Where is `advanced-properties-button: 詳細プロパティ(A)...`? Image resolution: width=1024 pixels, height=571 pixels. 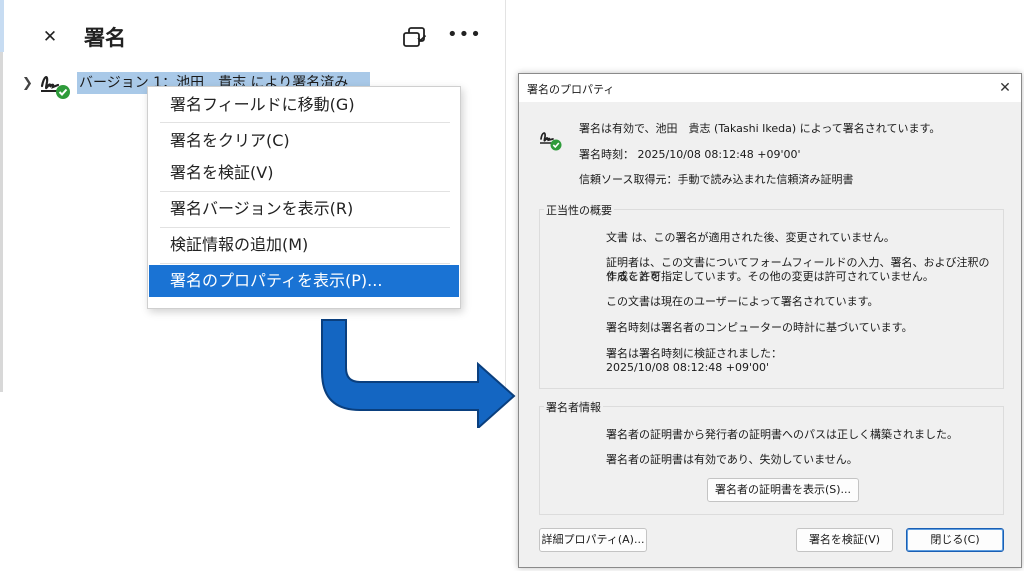 advanced-properties-button: 詳細プロパティ(A)... is located at coordinates (593, 540).